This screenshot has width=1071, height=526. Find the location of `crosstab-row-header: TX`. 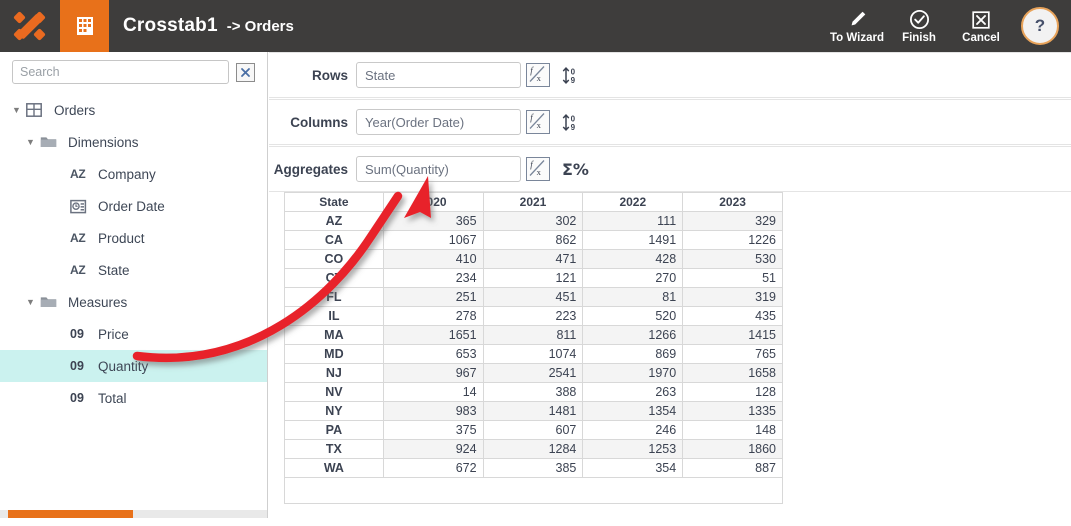

crosstab-row-header: TX is located at coordinates (334, 449).